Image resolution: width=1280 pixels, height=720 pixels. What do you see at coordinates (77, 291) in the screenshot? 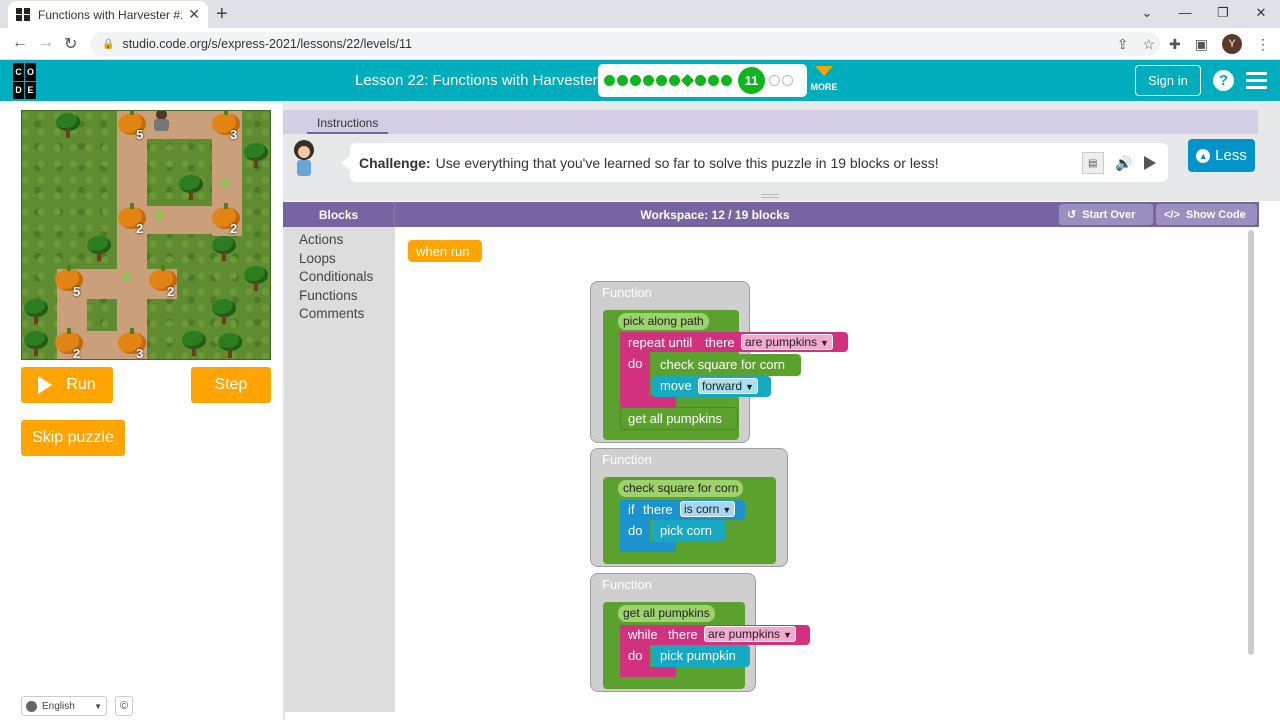
I see `pumpkin-count: 5` at bounding box center [77, 291].